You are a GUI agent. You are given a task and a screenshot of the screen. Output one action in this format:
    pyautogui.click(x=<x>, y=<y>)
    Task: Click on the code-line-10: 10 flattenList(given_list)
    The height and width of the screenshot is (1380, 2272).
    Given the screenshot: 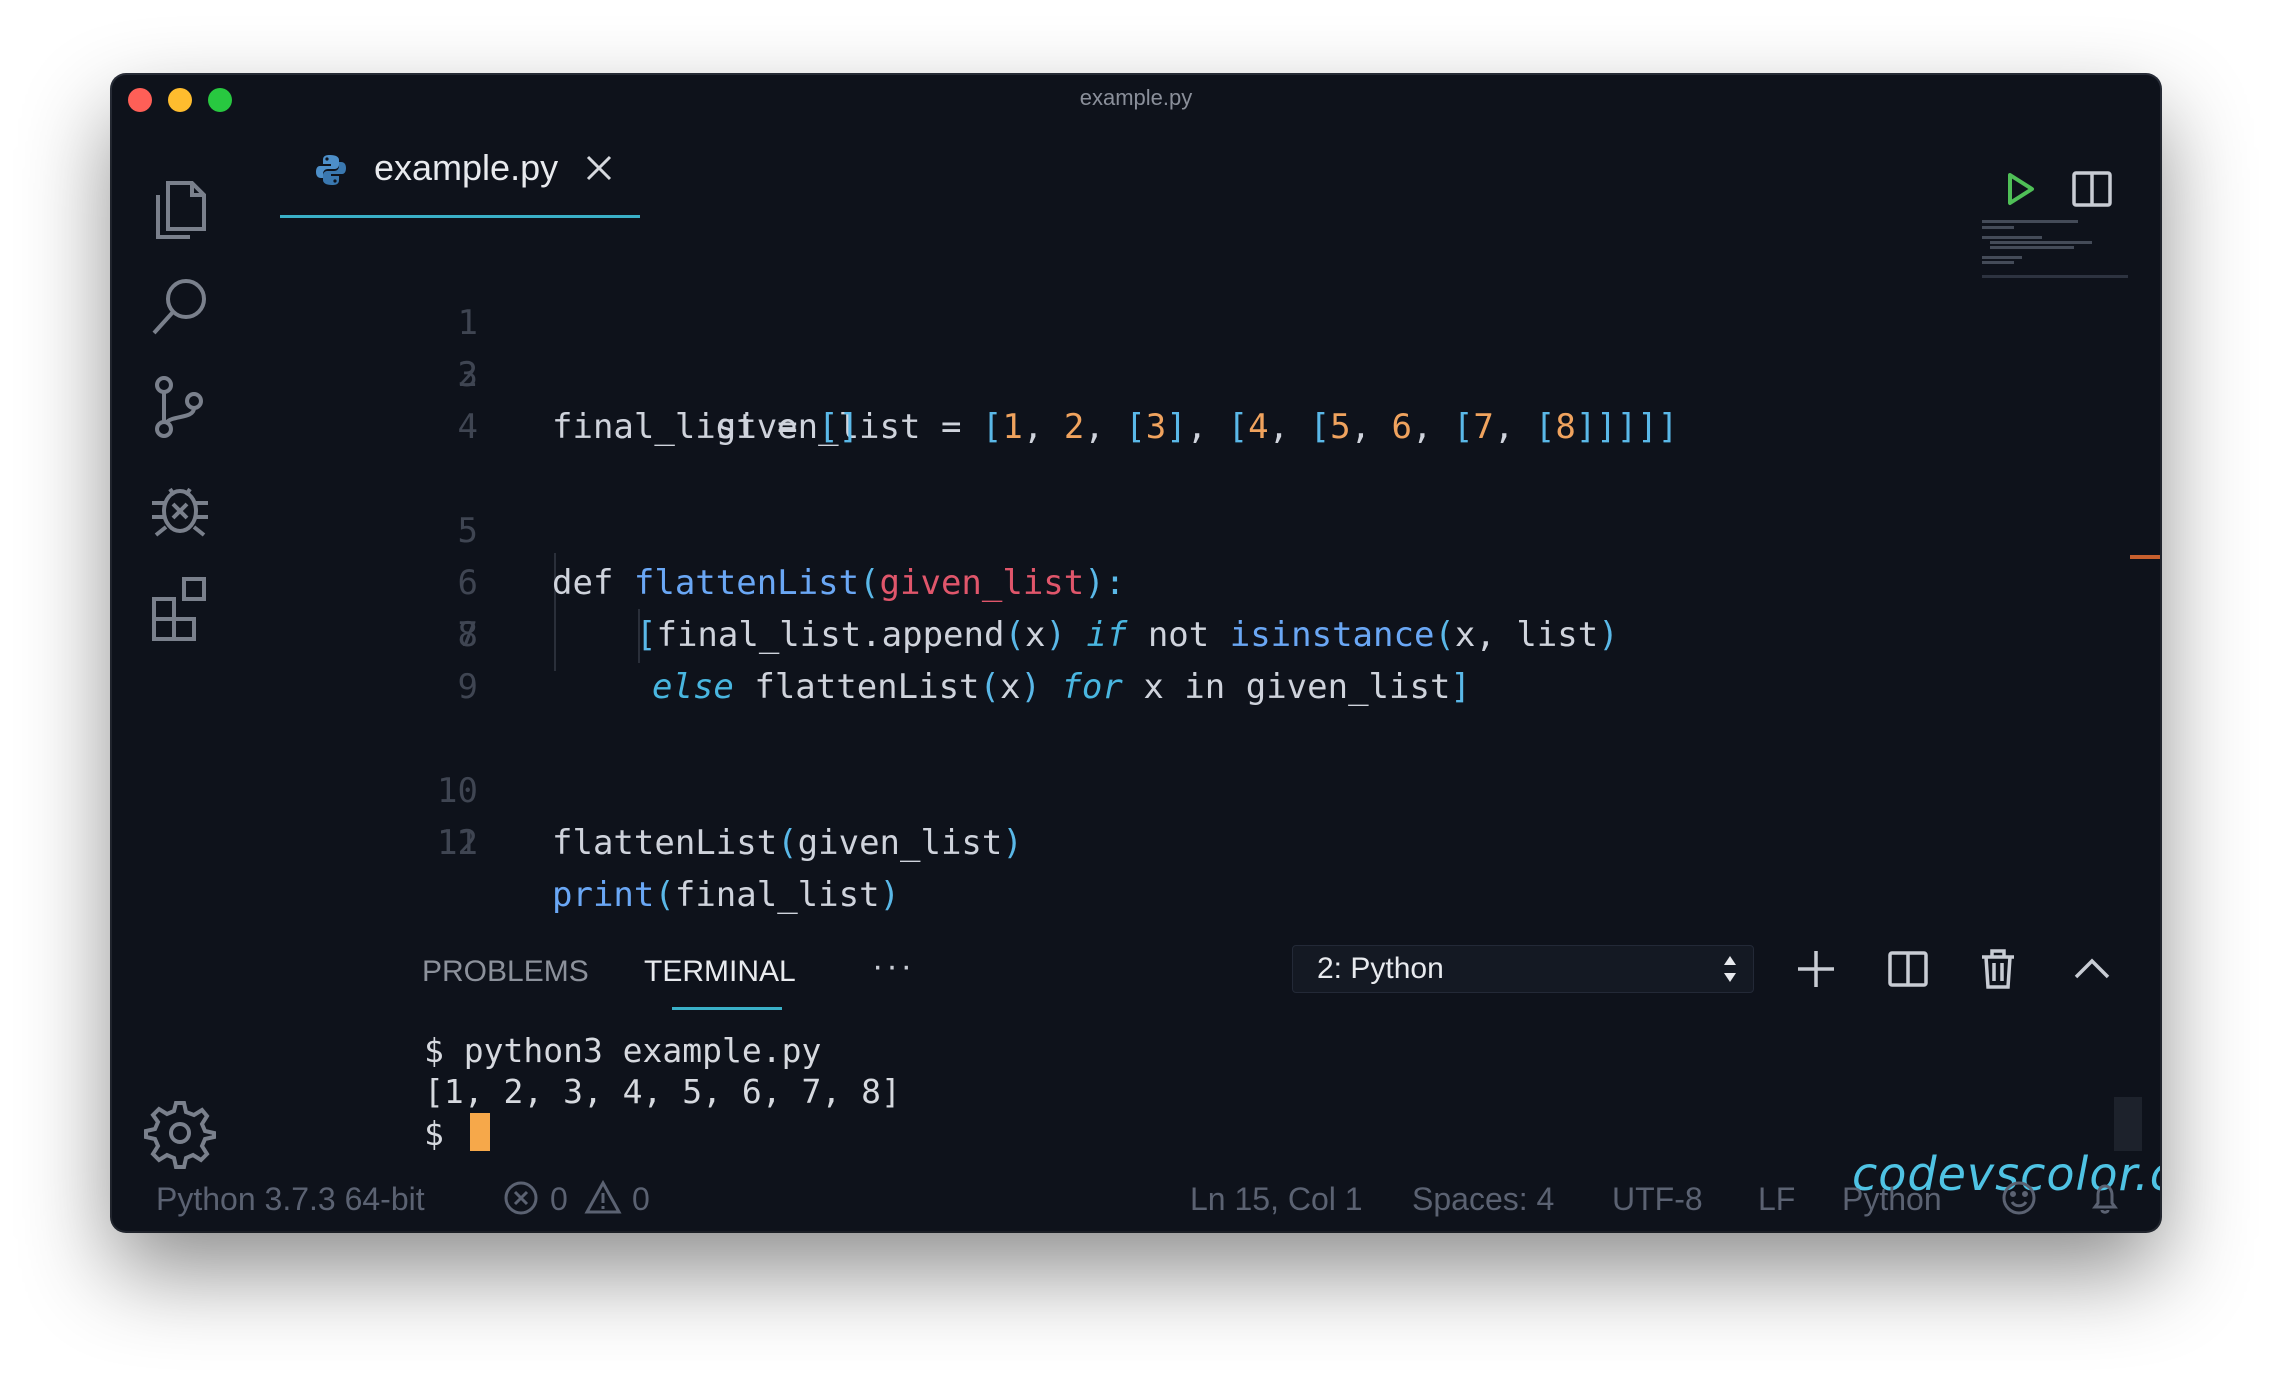 What is the action you would take?
    pyautogui.click(x=730, y=817)
    